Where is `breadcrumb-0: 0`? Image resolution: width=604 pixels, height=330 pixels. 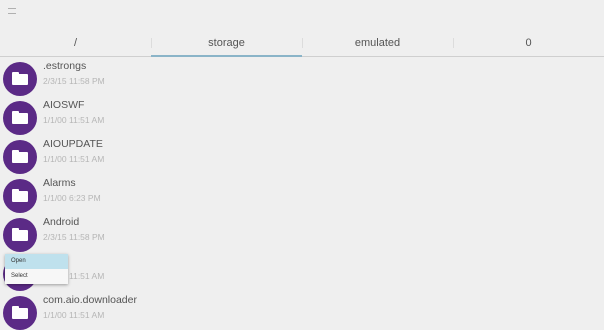
breadcrumb-0: 0 is located at coordinates (528, 43).